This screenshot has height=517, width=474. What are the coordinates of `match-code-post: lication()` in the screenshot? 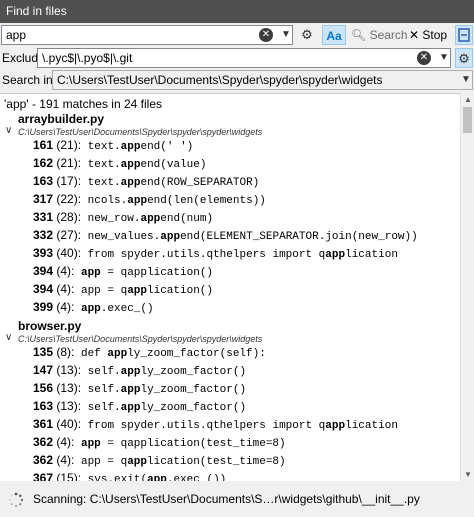 It's located at (180, 291).